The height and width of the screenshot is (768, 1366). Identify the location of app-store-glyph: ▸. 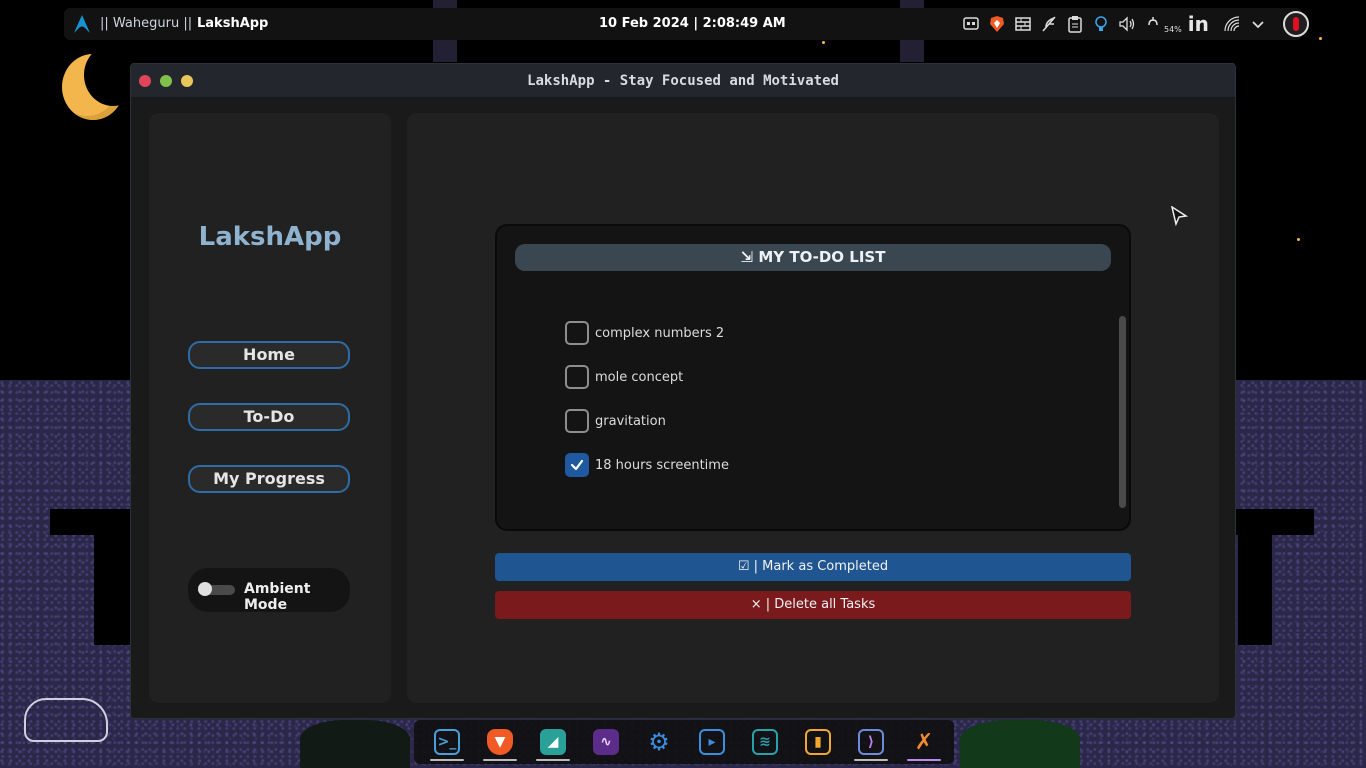
(712, 742).